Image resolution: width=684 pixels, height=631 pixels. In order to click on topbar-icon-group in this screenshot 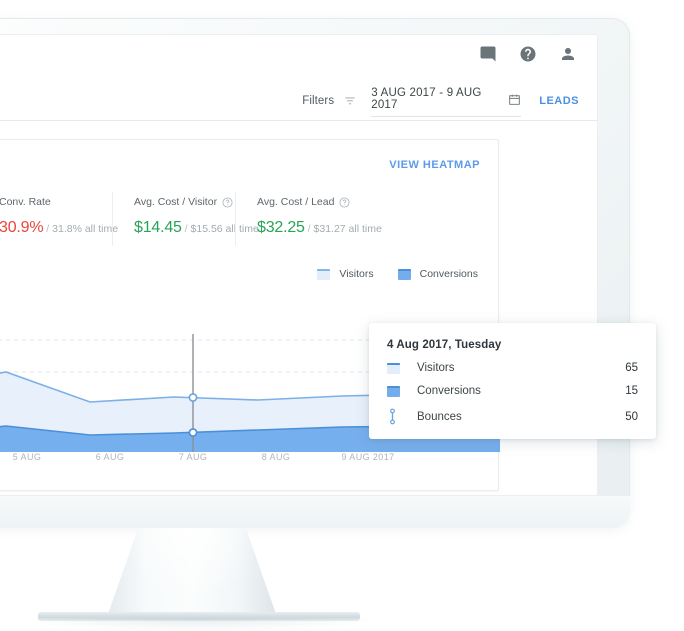, I will do `click(528, 54)`.